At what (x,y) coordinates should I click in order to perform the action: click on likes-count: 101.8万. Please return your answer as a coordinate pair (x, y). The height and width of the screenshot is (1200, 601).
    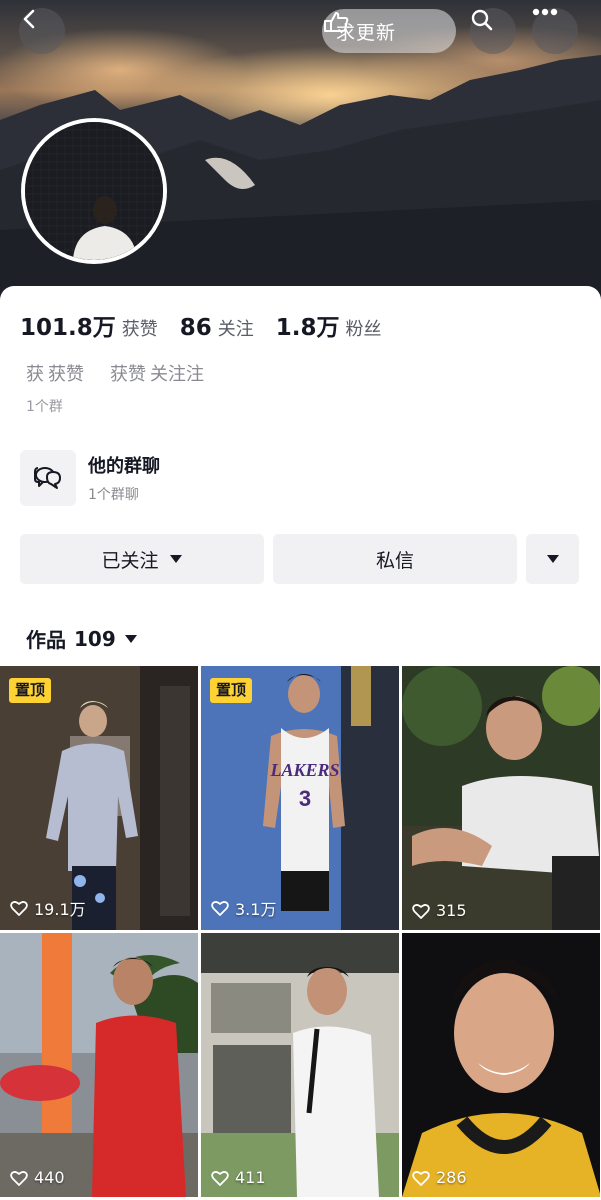
    Looking at the image, I should click on (68, 328).